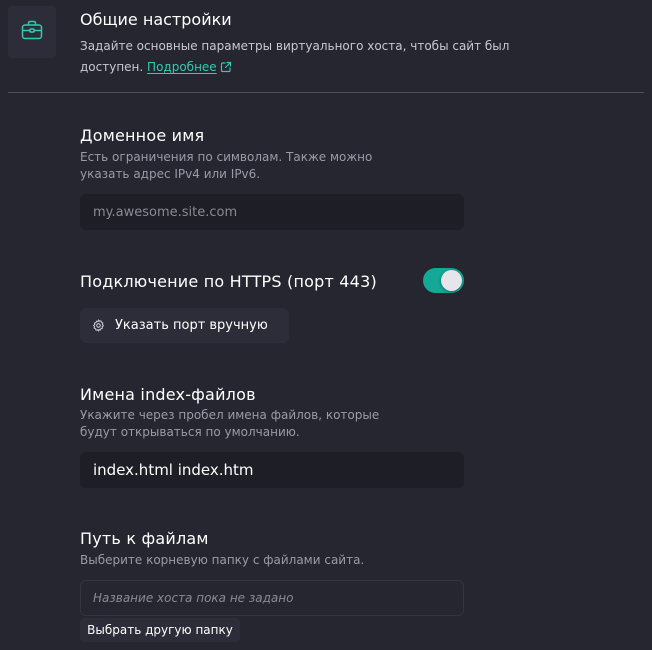 The width and height of the screenshot is (652, 650). I want to click on file-path-placeholder: Название хоста пока не задано, so click(193, 598).